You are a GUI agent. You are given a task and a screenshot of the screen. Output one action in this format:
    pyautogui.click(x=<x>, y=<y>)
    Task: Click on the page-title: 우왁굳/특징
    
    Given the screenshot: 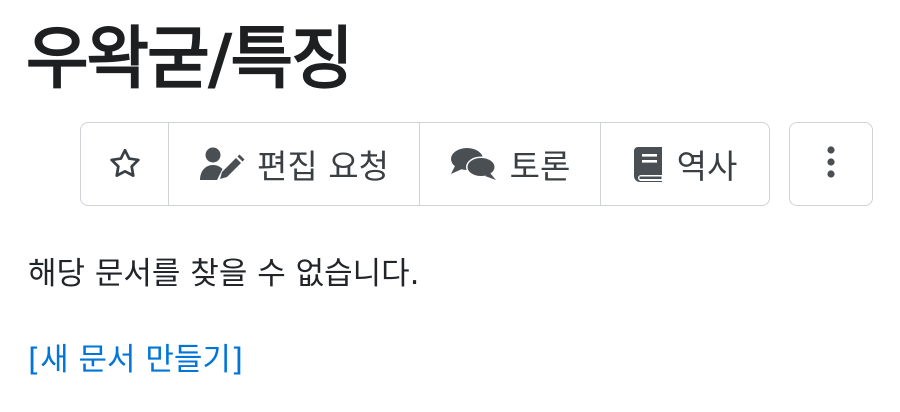 What is the action you would take?
    pyautogui.click(x=190, y=59)
    